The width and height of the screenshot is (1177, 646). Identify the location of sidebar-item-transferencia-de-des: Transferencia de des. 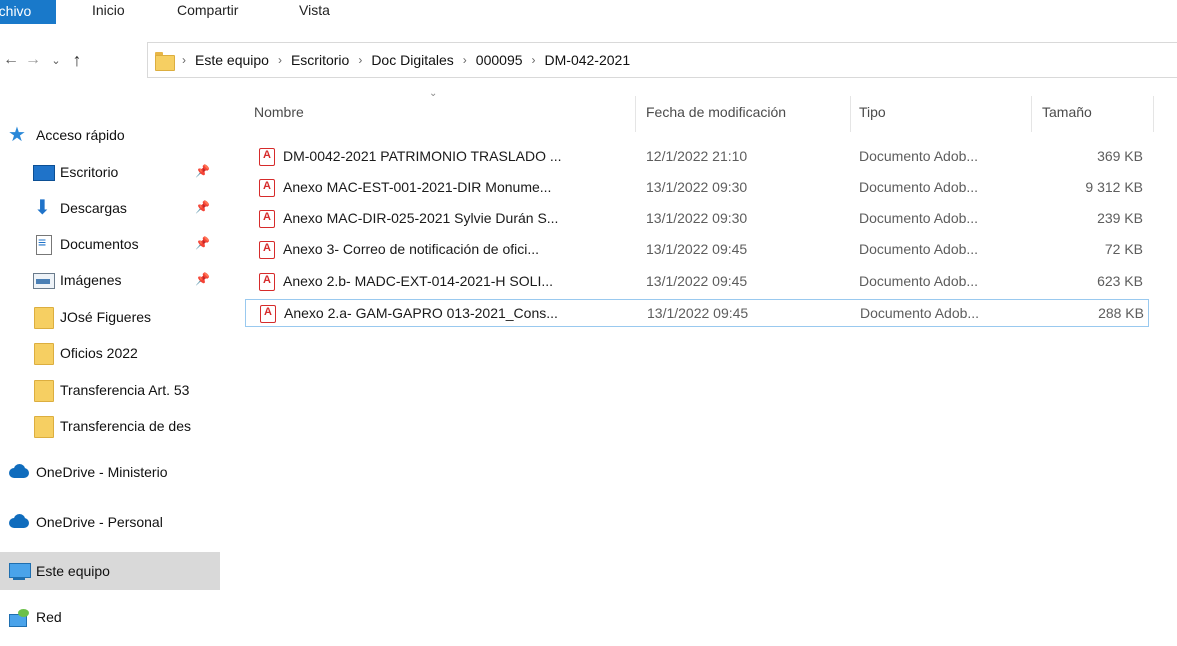
(127, 426).